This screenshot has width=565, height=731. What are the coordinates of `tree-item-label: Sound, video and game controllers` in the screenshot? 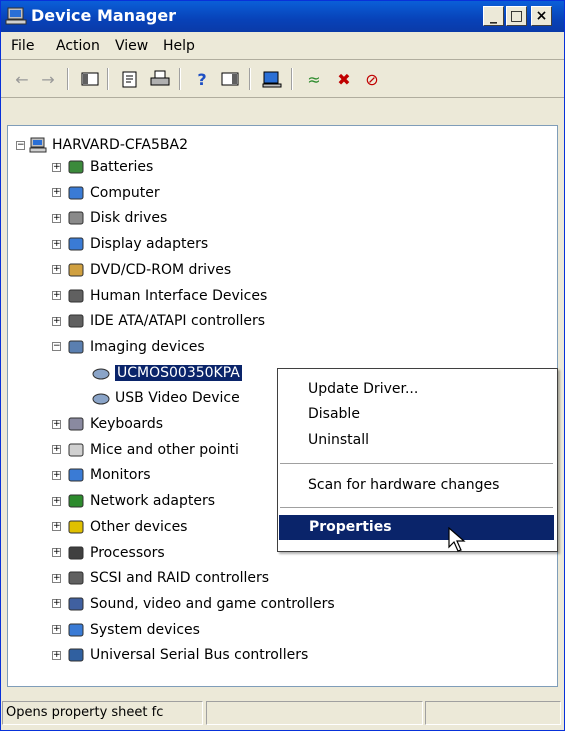 It's located at (212, 603).